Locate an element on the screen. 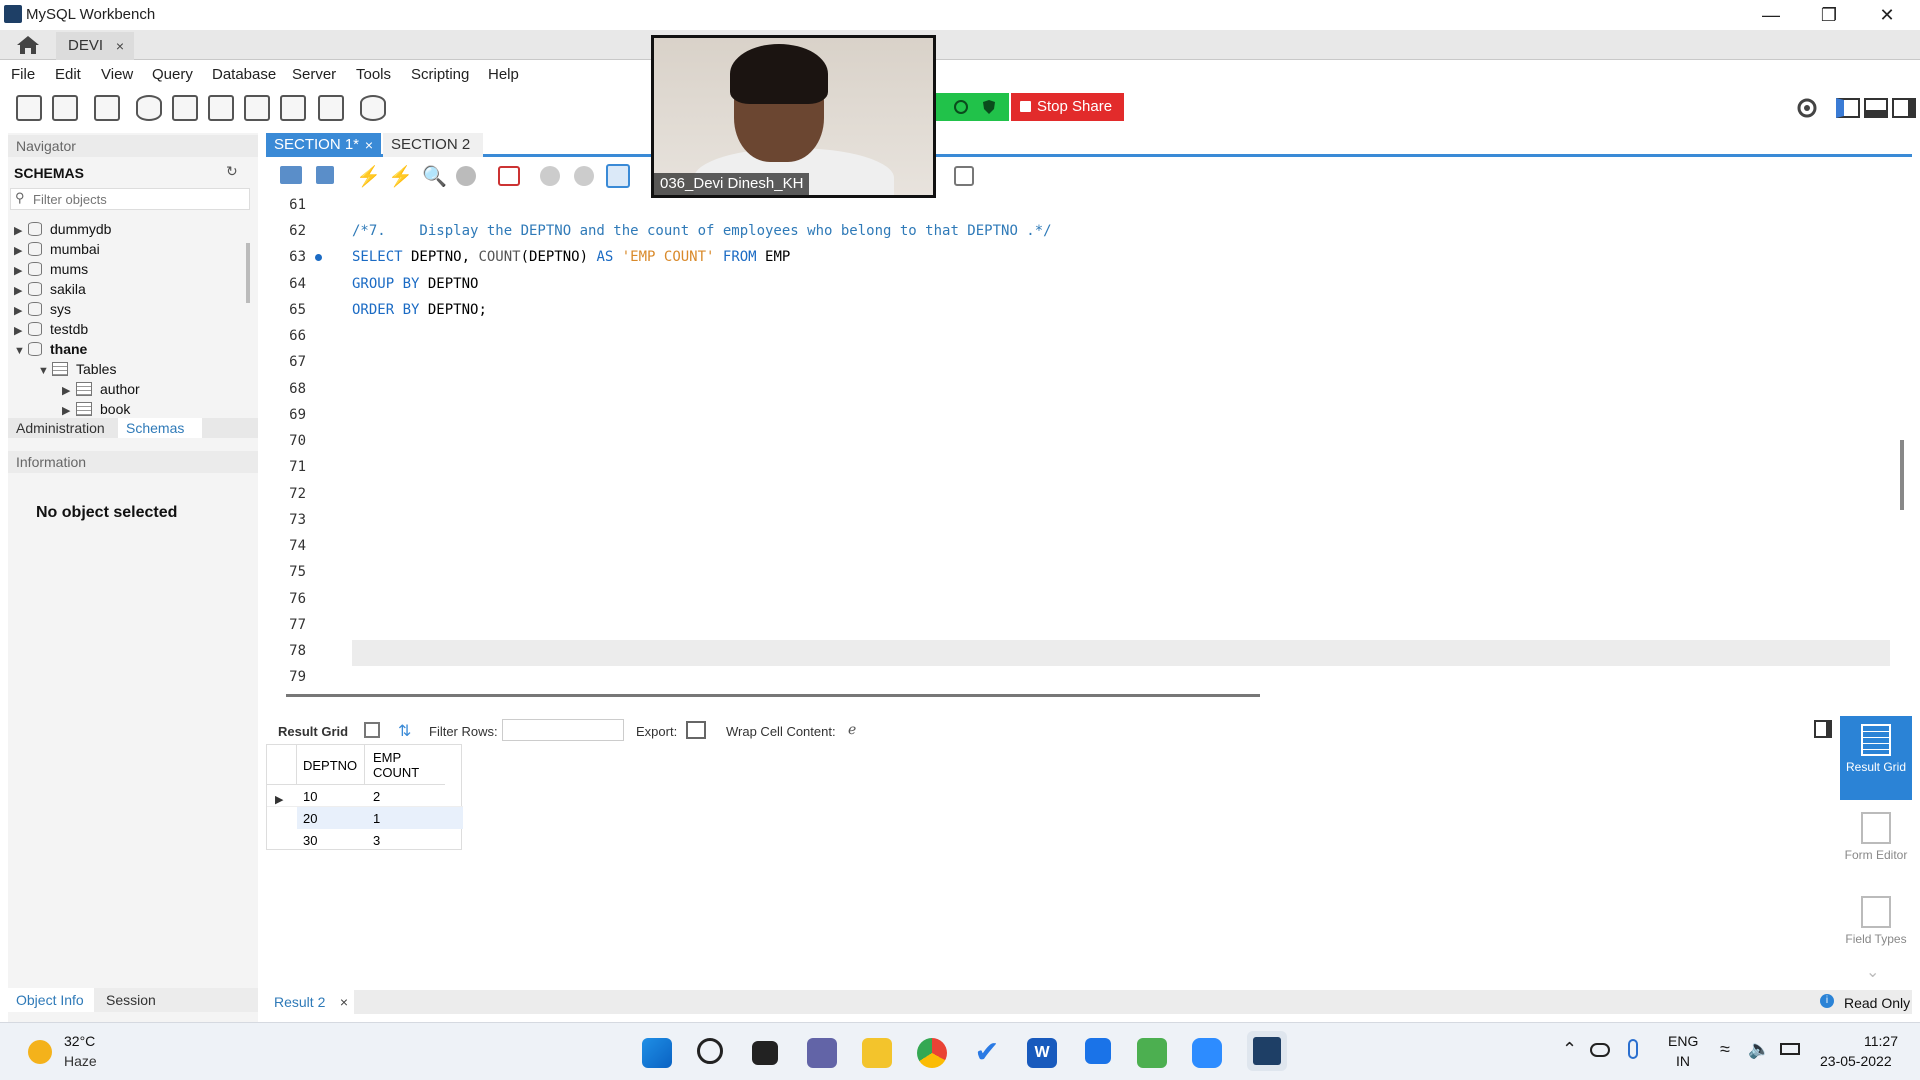  new-sql-tab-icon is located at coordinates (29, 108).